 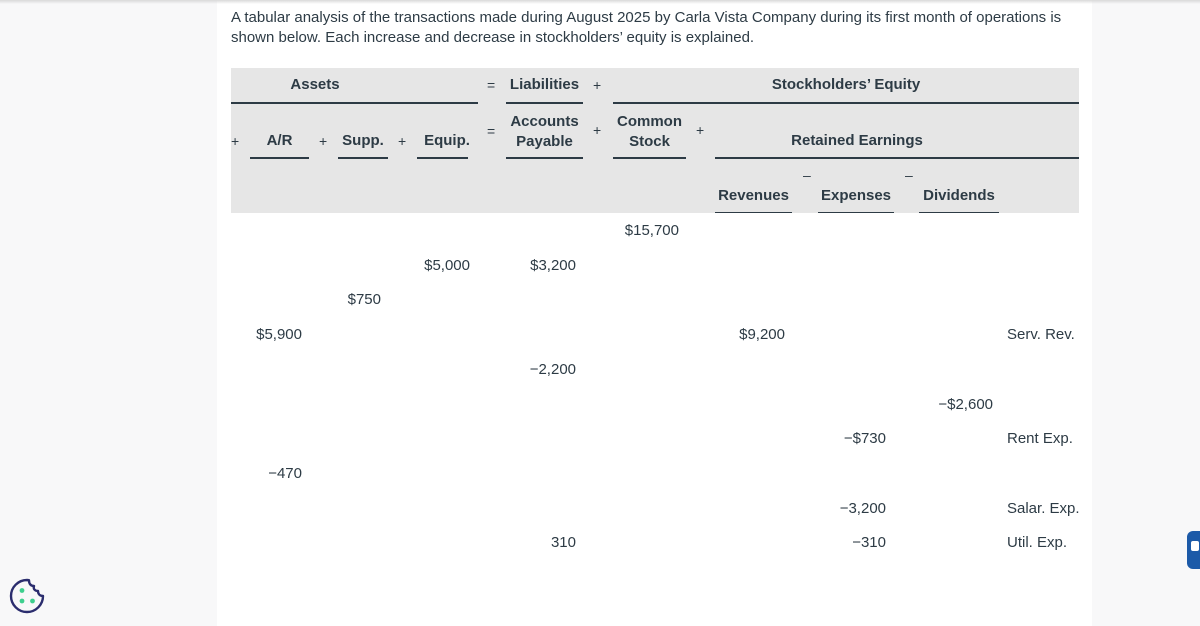 What do you see at coordinates (354, 103) in the screenshot?
I see `assets-underline` at bounding box center [354, 103].